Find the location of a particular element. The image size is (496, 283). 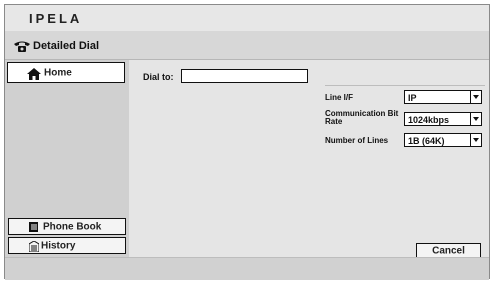

bit-rate-row: Communication Bit Rate 1024kbps is located at coordinates (407, 118).